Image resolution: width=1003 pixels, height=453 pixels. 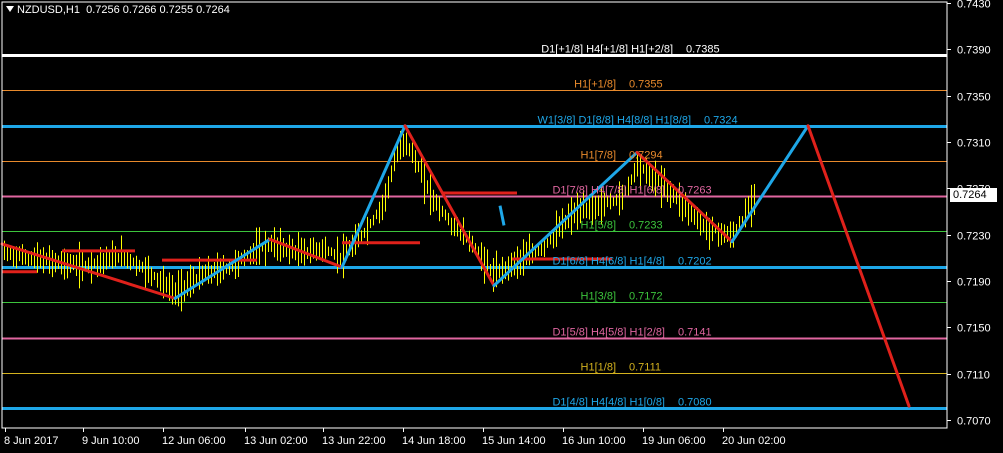 I want to click on y-tick-label: 0.7350, so click(x=974, y=98).